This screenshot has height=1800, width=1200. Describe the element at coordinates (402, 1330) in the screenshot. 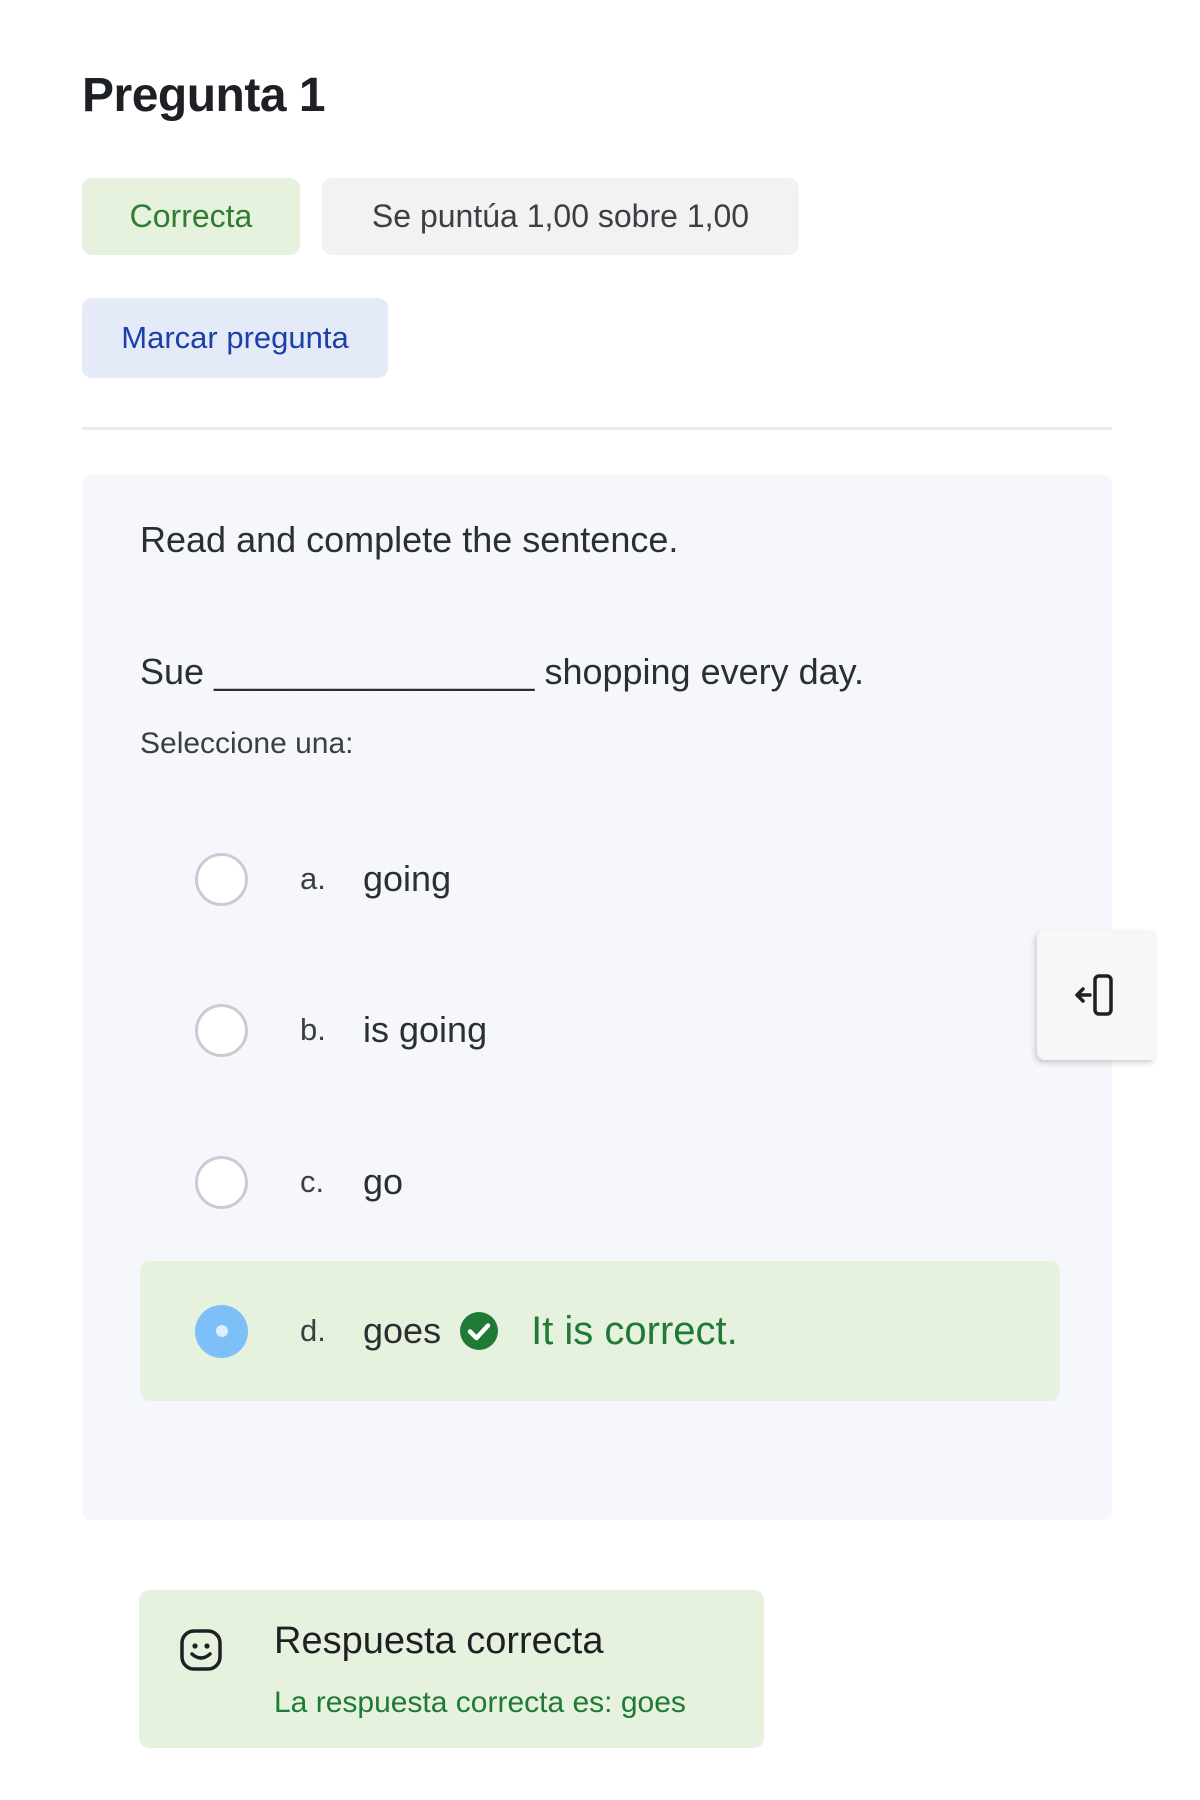

I see `option-d-label: goes` at that location.